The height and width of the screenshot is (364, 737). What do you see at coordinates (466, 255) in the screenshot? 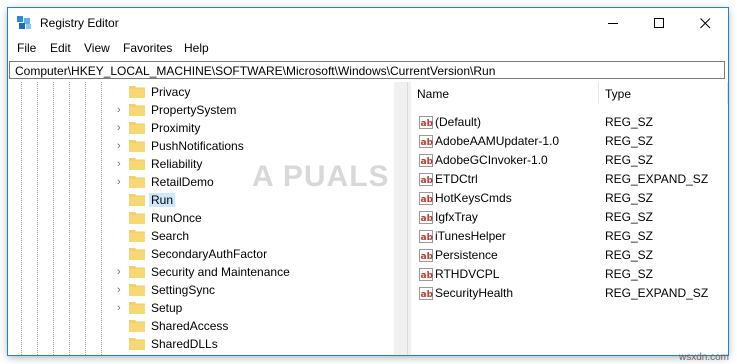
I see `value-name: Persistence` at bounding box center [466, 255].